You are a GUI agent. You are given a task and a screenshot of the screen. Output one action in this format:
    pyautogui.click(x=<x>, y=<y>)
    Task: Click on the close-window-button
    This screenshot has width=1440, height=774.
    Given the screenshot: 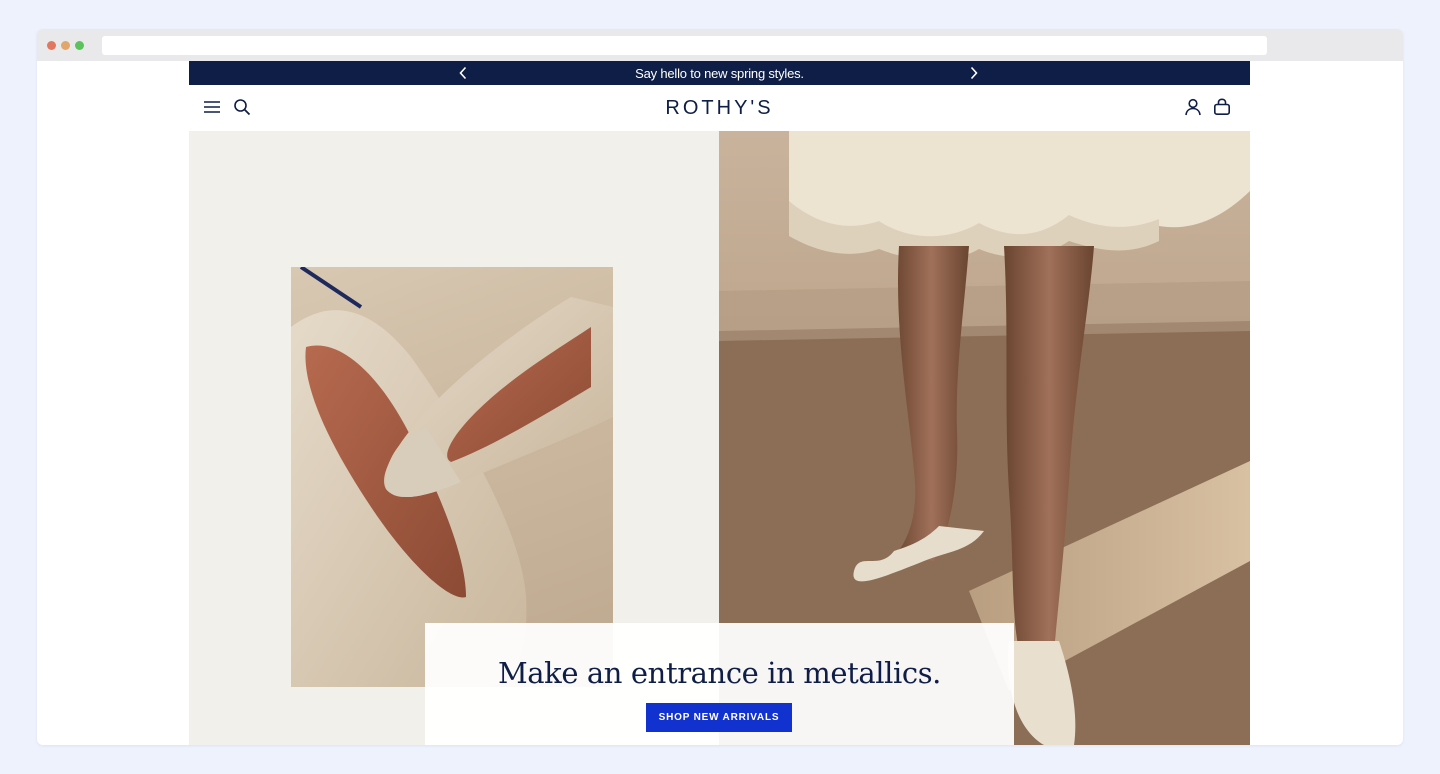 What is the action you would take?
    pyautogui.click(x=51, y=45)
    